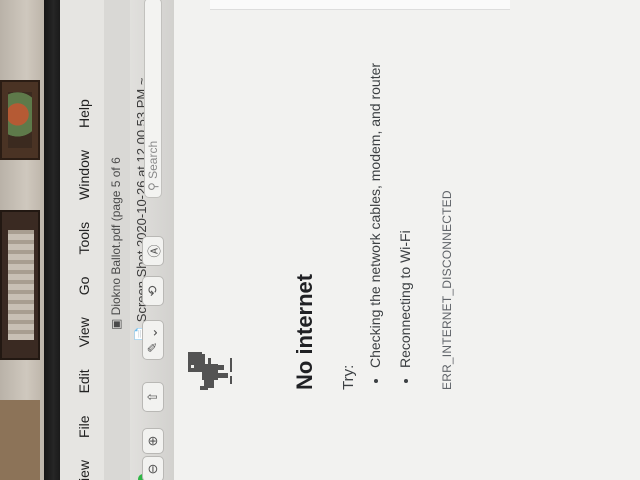 The image size is (640, 480). I want to click on menu-bar: view File Edit View Go Tools Window Help, so click(82, 240).